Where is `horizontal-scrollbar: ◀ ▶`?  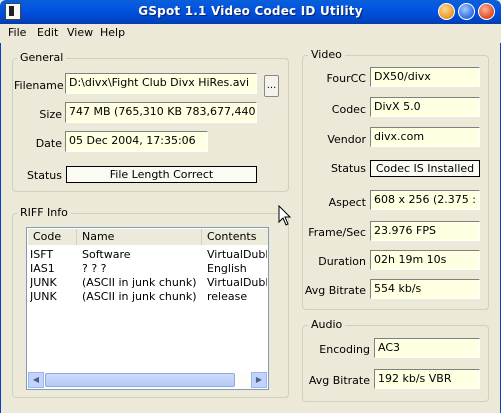 horizontal-scrollbar: ◀ ▶ is located at coordinates (147, 380).